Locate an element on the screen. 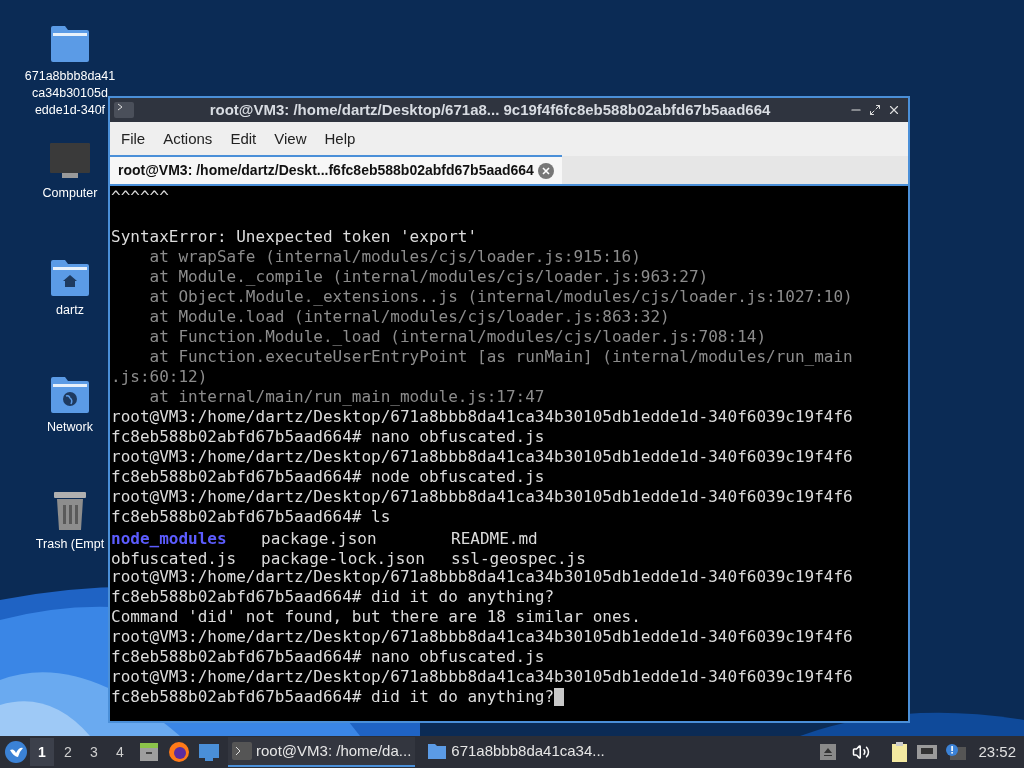  terminal-line: SyntaxError: Unexpected token 'export' is located at coordinates (295, 237).